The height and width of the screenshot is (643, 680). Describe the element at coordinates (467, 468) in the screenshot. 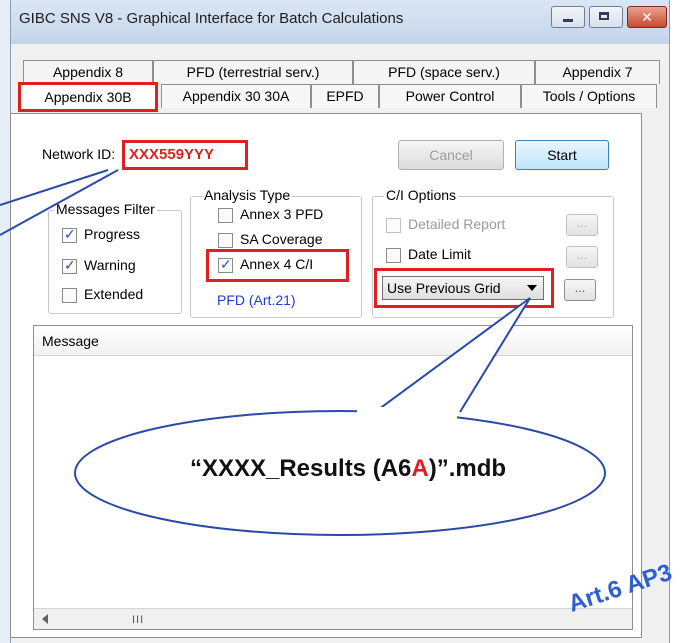

I see `callout-suffix: )”.mdb` at that location.